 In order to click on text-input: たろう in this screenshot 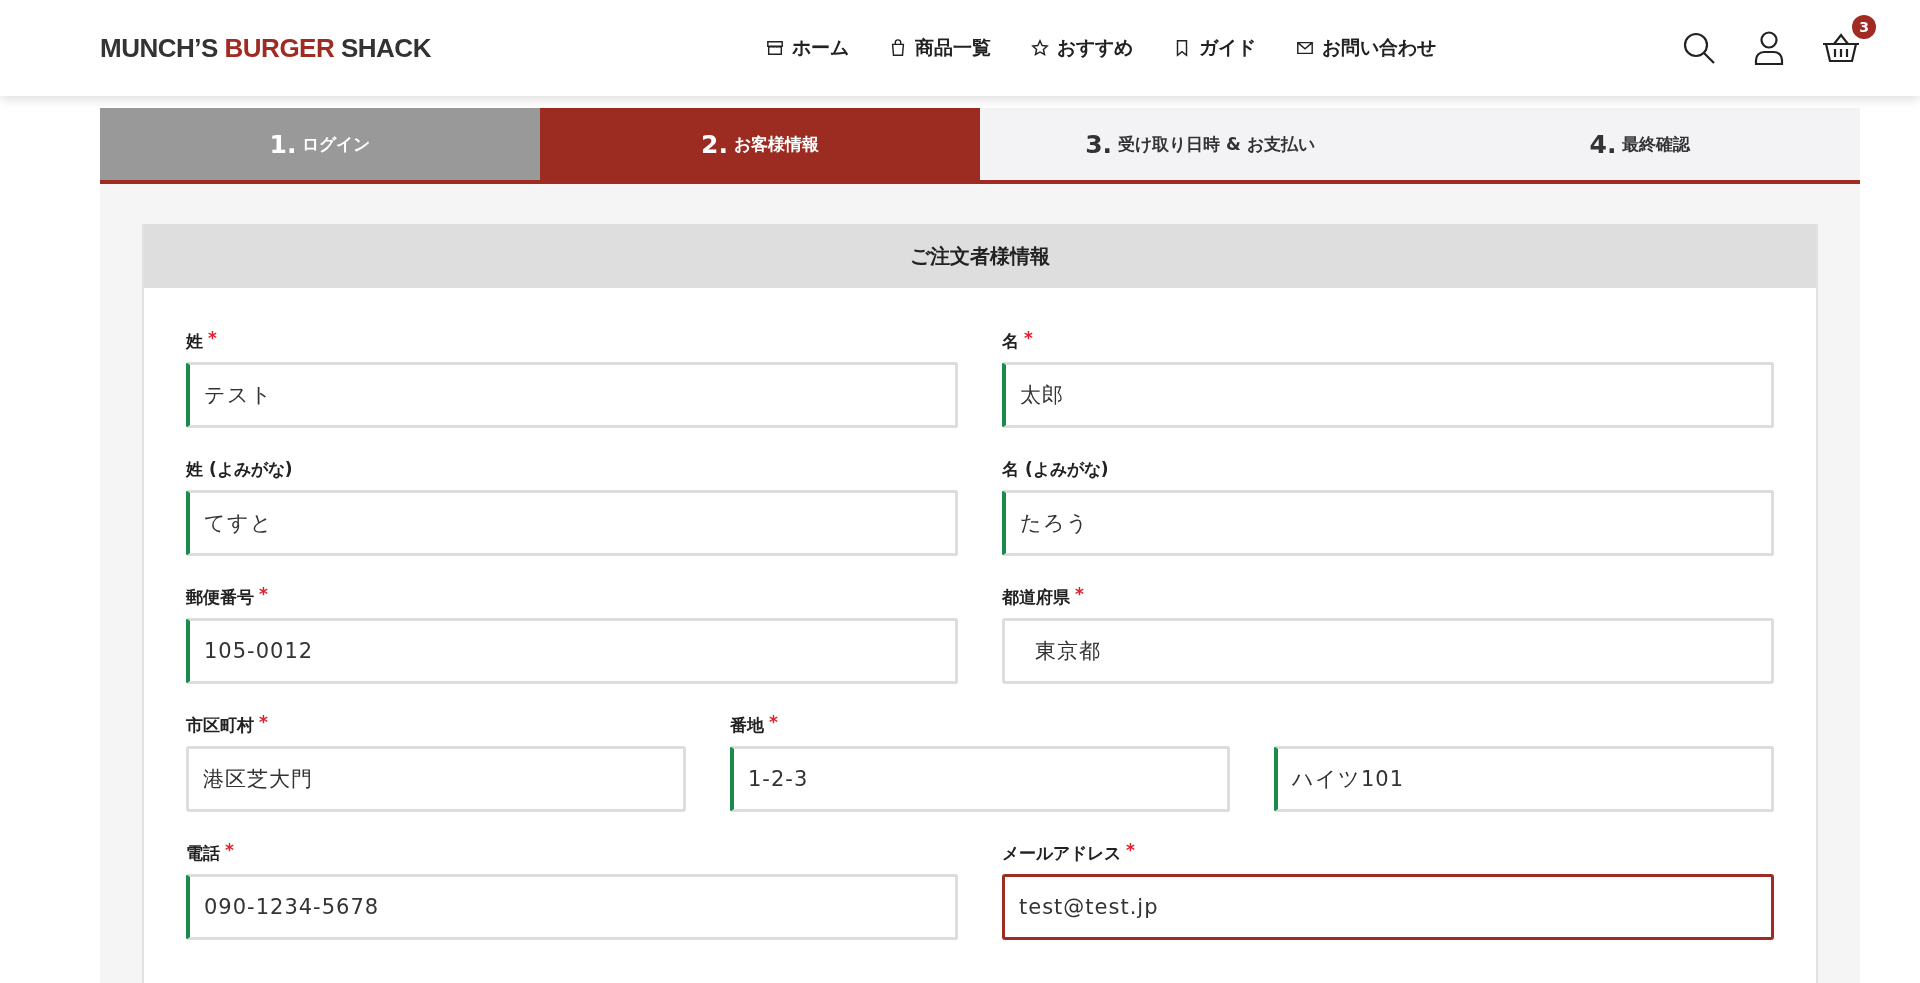, I will do `click(1388, 523)`.